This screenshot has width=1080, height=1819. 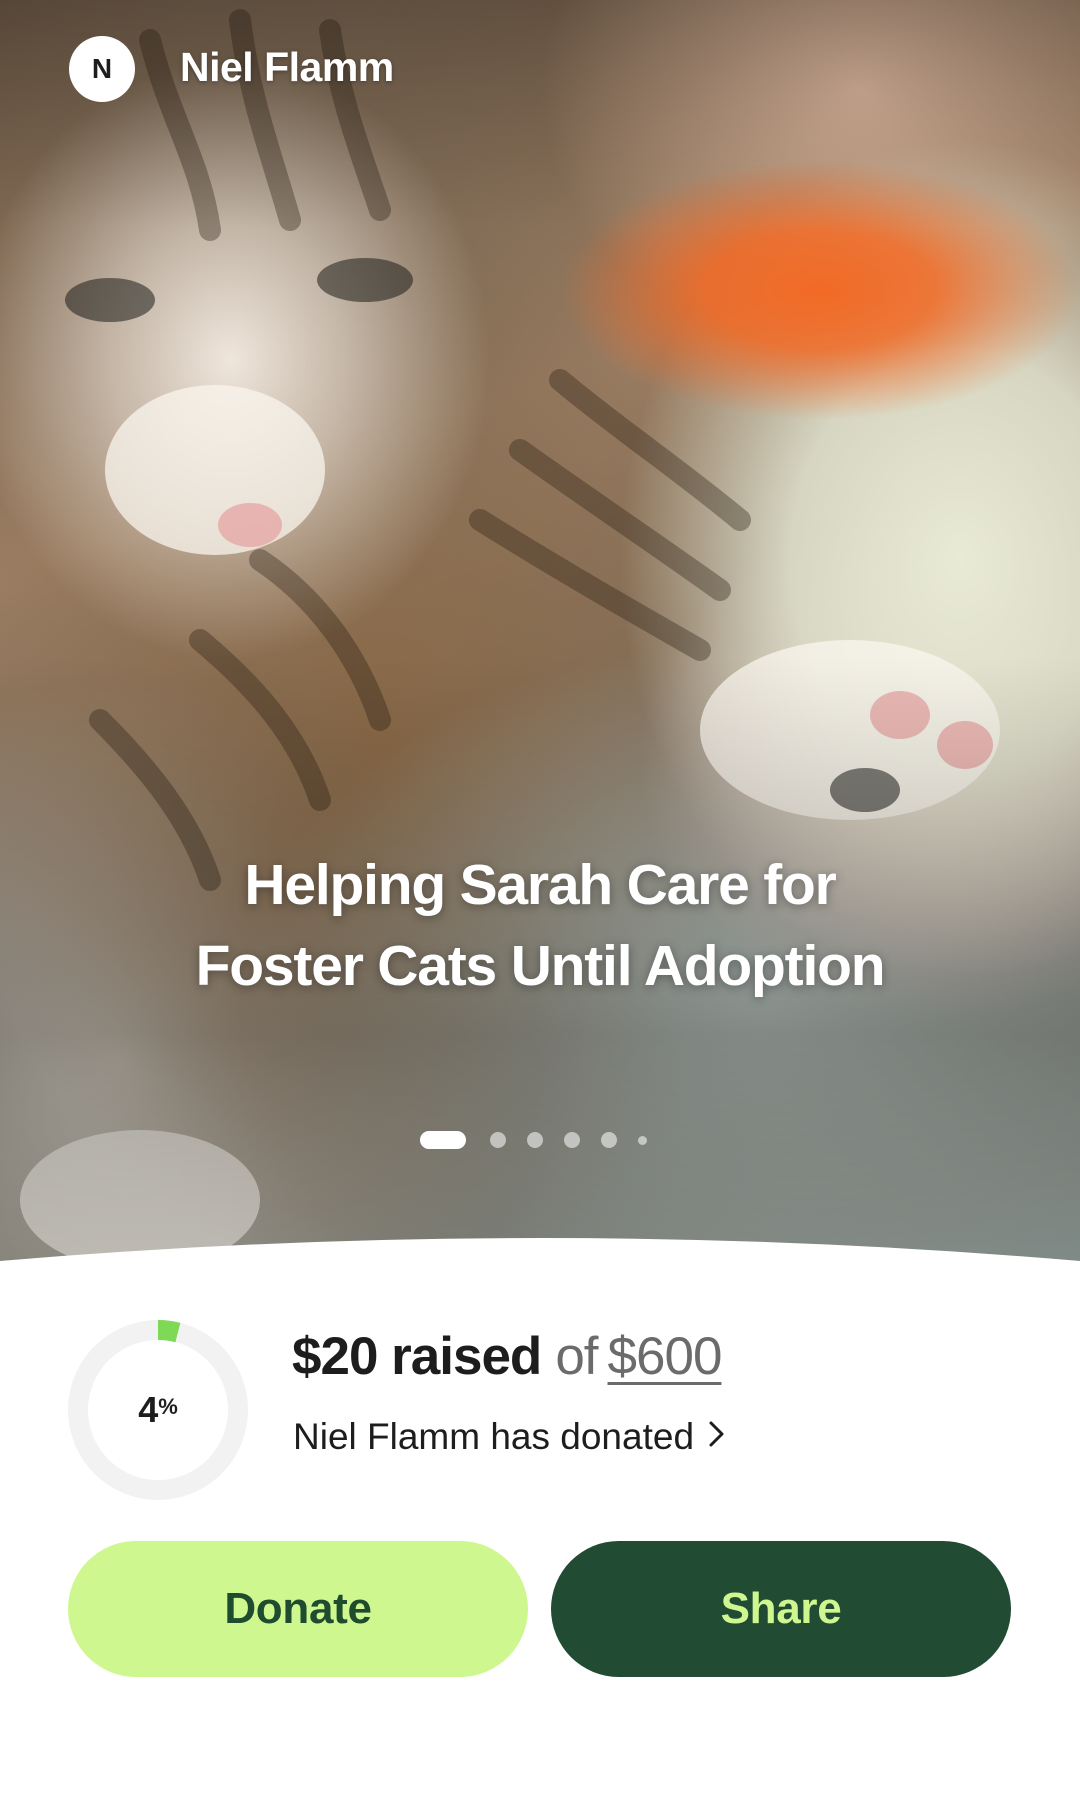 What do you see at coordinates (576, 1356) in the screenshot?
I see `raised-of: of` at bounding box center [576, 1356].